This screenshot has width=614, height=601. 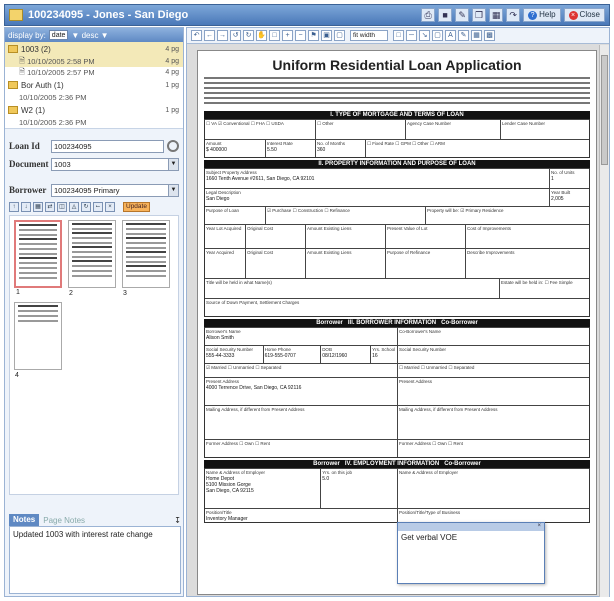 I want to click on update-button: Update, so click(x=136, y=207).